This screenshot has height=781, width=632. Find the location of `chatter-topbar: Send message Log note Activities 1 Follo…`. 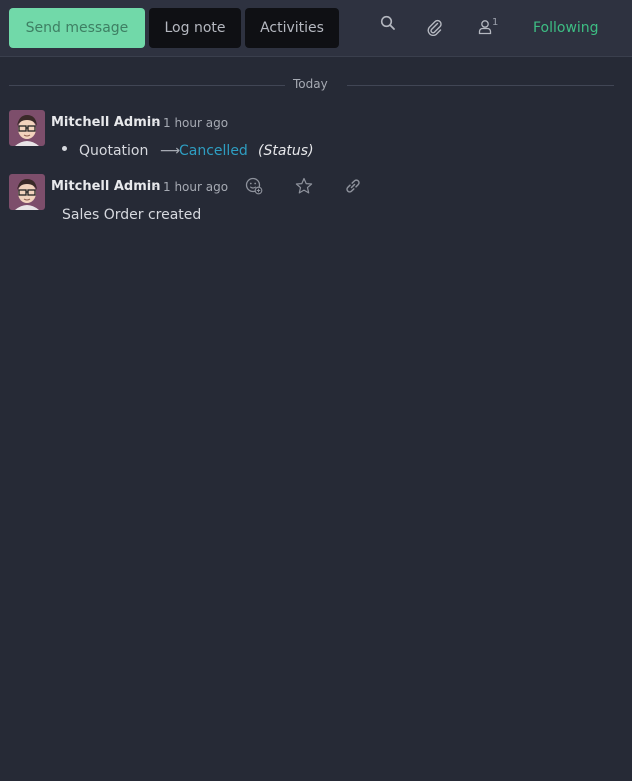

chatter-topbar: Send message Log note Activities 1 Follo… is located at coordinates (316, 28).